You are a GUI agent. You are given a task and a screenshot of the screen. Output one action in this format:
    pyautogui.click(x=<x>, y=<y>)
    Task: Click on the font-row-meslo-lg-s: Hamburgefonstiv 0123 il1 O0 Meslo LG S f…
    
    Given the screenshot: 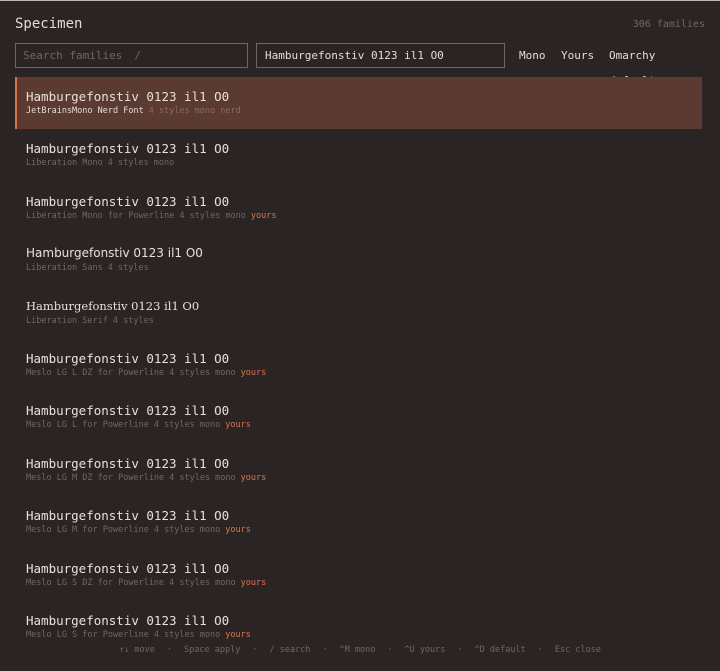 What is the action you would take?
    pyautogui.click(x=358, y=620)
    